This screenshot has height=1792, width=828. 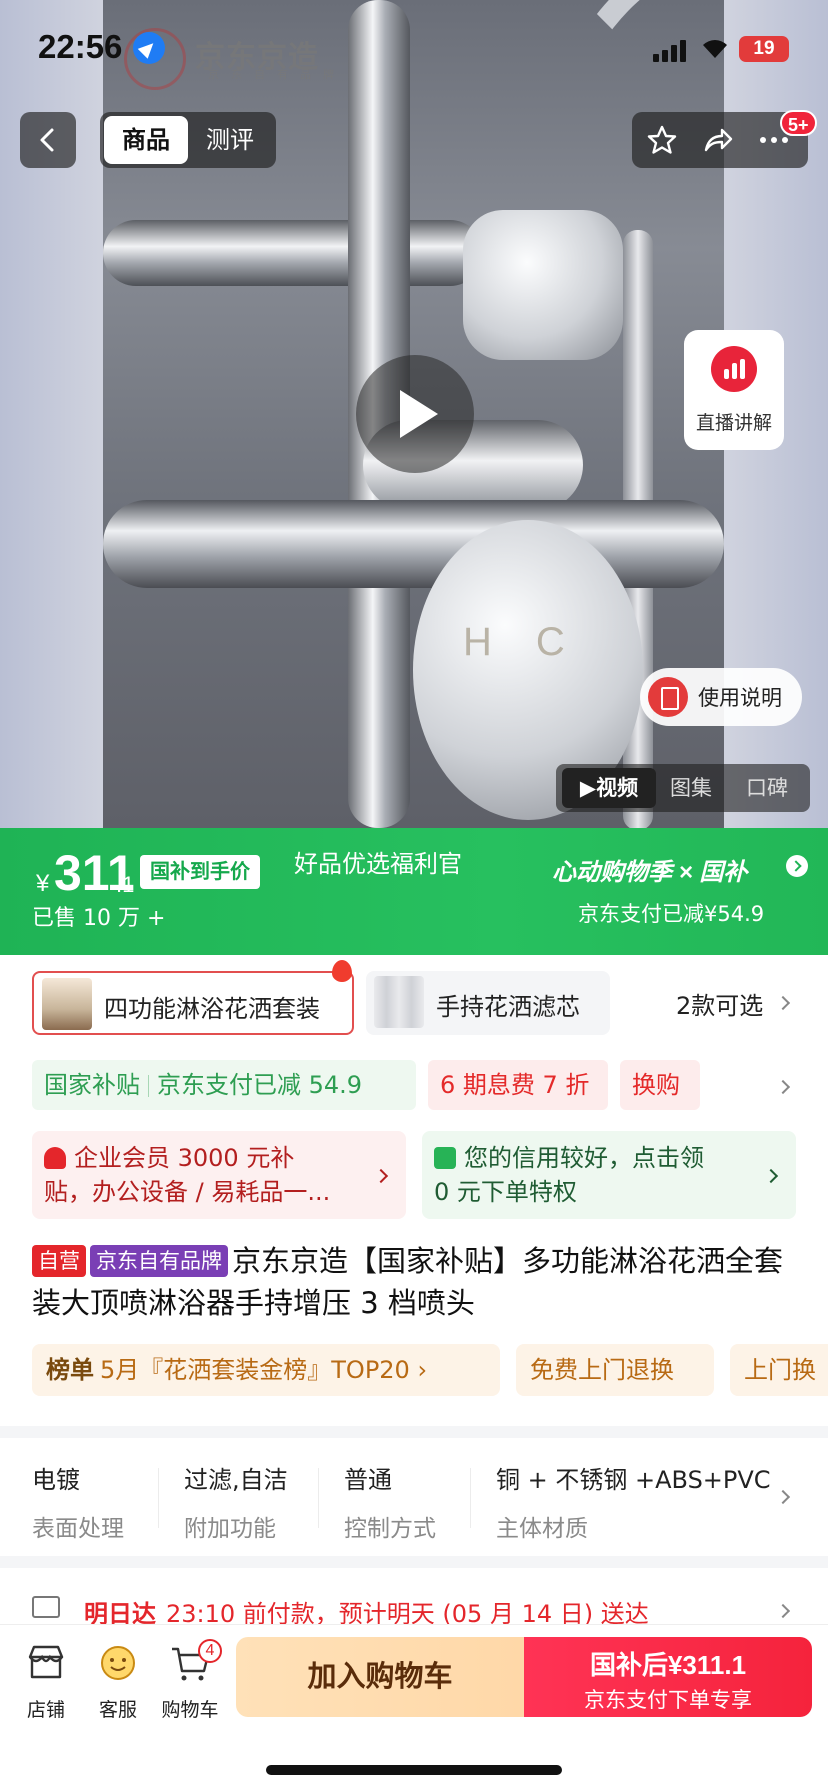 I want to click on rank-text: 5月『花洒套装金榜』TOP20 ›, so click(x=264, y=1370).